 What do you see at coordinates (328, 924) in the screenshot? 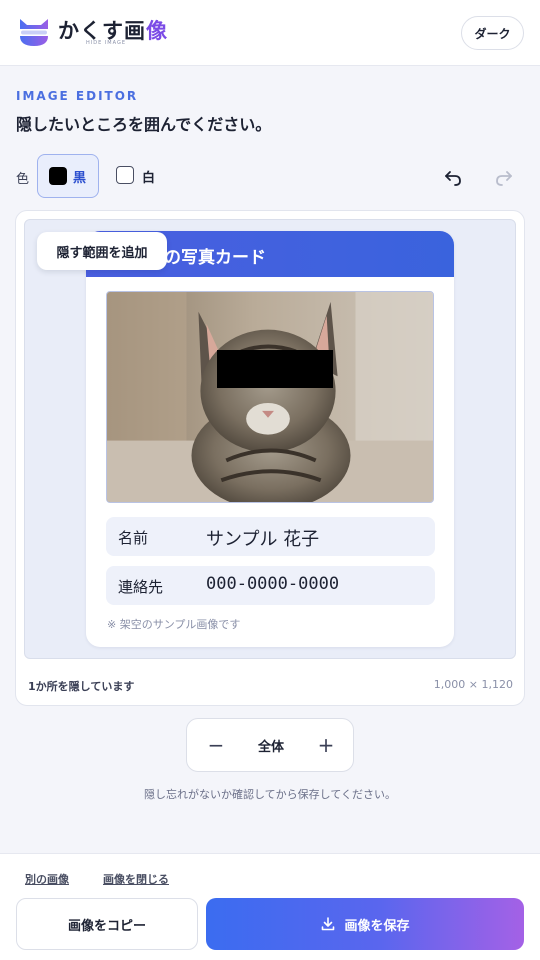
I see `download-icon` at bounding box center [328, 924].